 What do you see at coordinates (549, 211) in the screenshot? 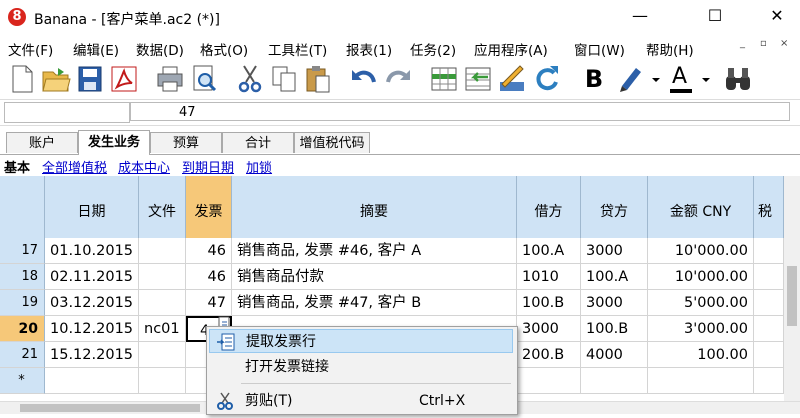
I see `column-header-debit: 借方` at bounding box center [549, 211].